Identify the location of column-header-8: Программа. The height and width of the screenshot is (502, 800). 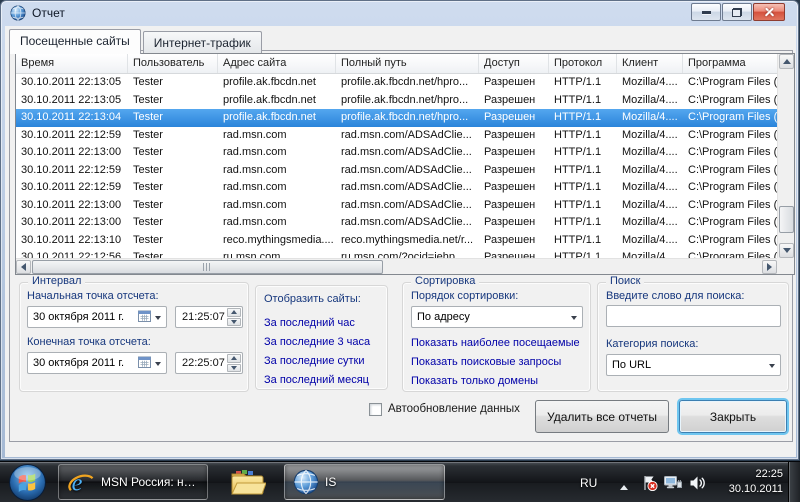
(730, 63).